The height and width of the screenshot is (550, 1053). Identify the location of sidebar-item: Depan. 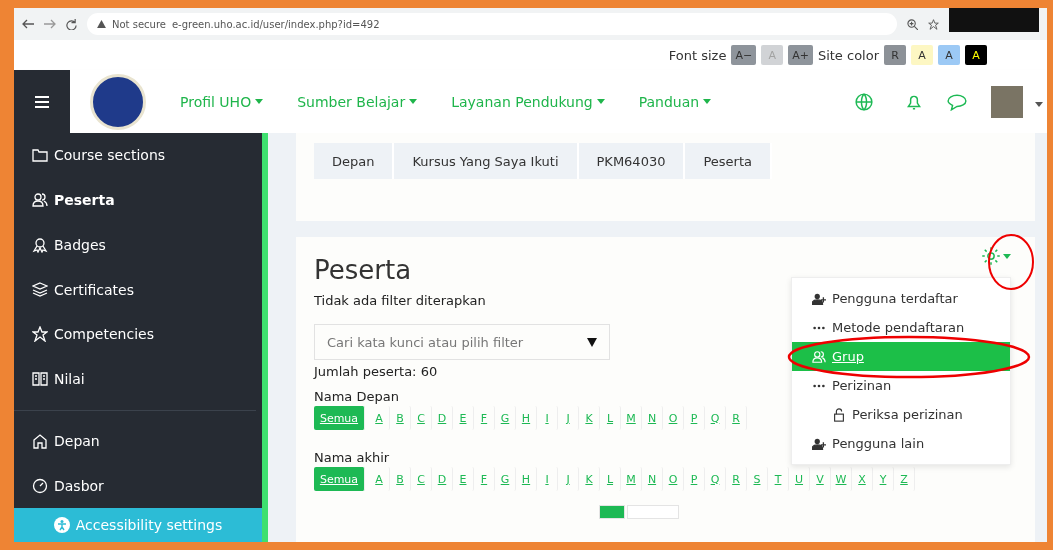
(138, 441).